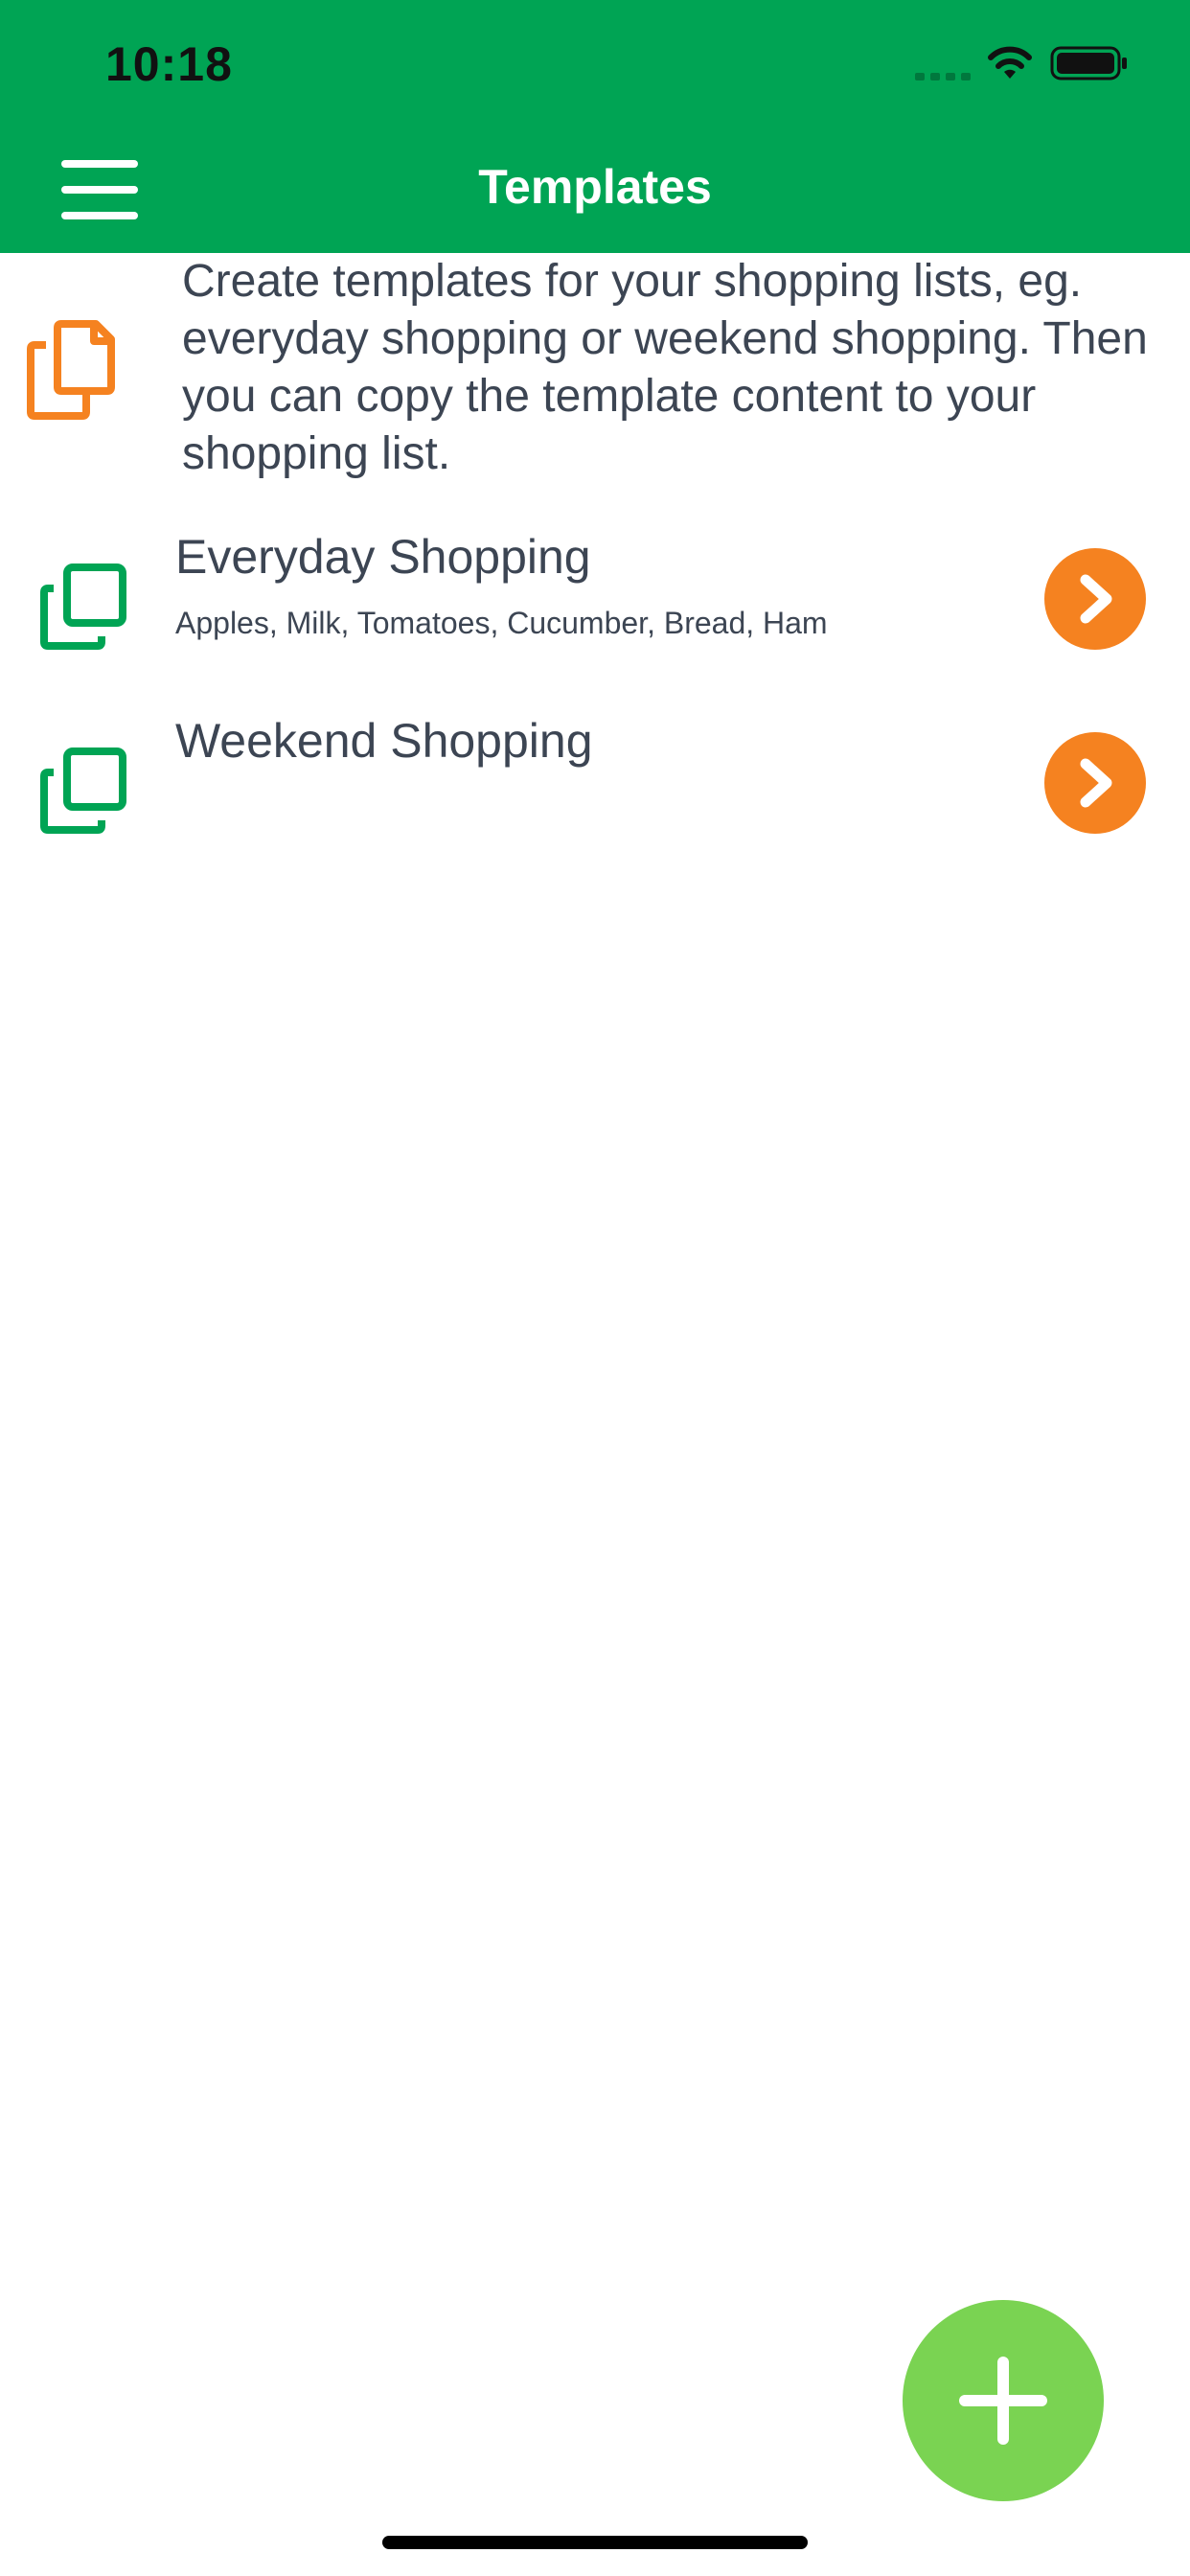  Describe the element at coordinates (71, 370) in the screenshot. I see `copy-document-icon` at that location.